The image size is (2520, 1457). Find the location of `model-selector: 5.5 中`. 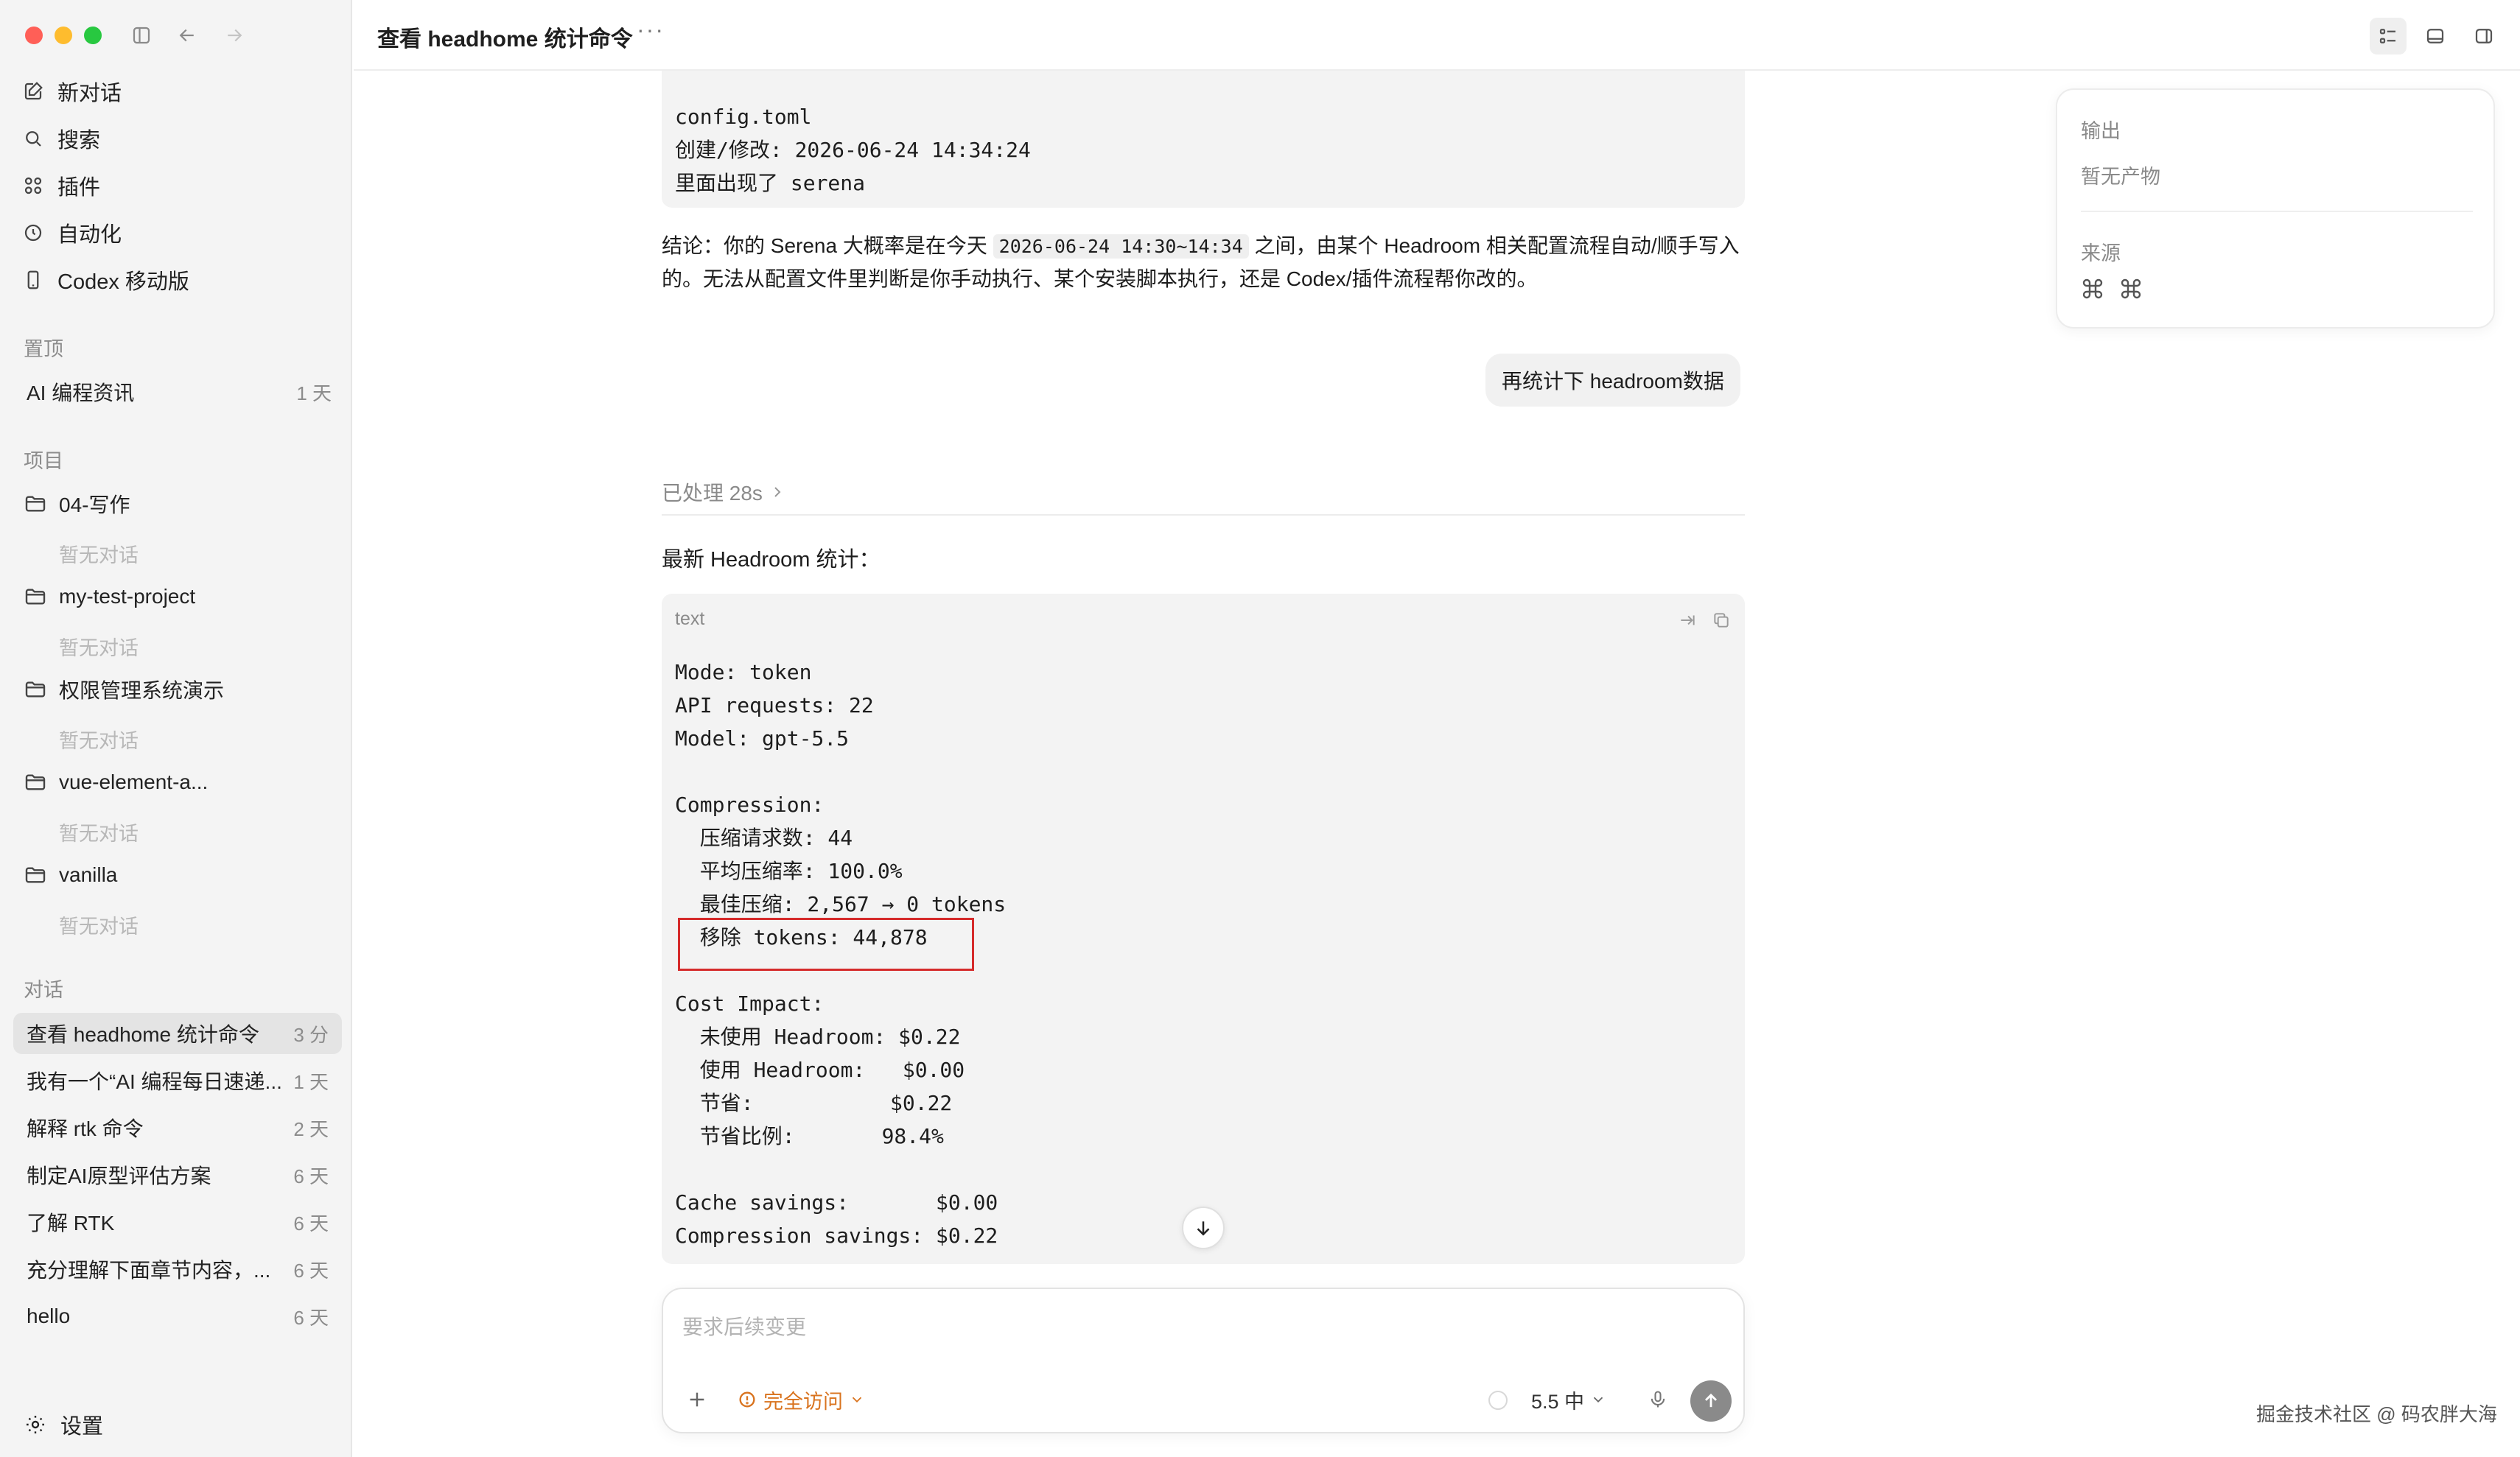

model-selector: 5.5 中 is located at coordinates (1568, 1399).